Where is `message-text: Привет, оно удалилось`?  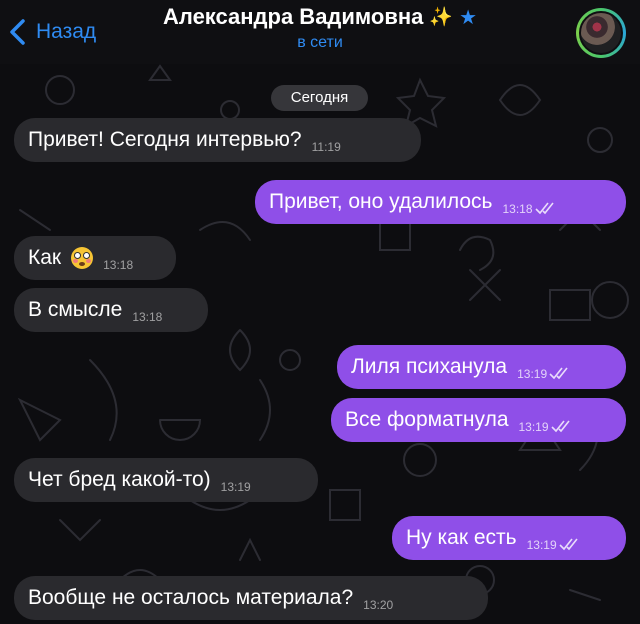
message-text: Привет, оно удалилось is located at coordinates (381, 201).